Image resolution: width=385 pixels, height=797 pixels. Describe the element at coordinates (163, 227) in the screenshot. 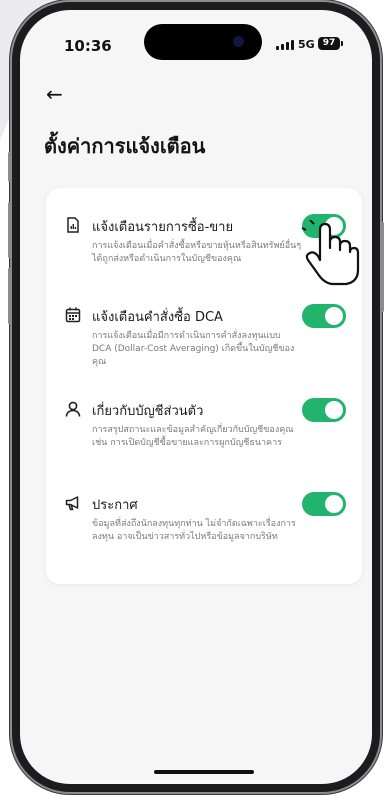

I see `setting-title-trade: แจ้งเตือนรายการซื้อ-ขาย` at that location.